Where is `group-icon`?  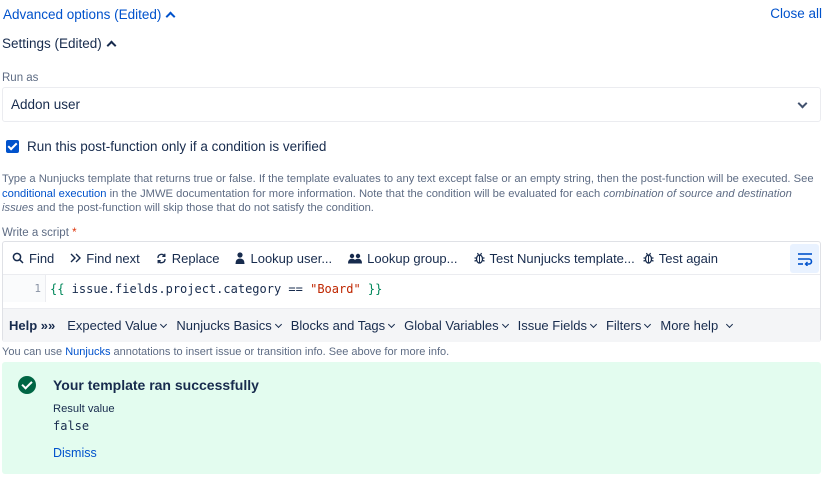
group-icon is located at coordinates (355, 258).